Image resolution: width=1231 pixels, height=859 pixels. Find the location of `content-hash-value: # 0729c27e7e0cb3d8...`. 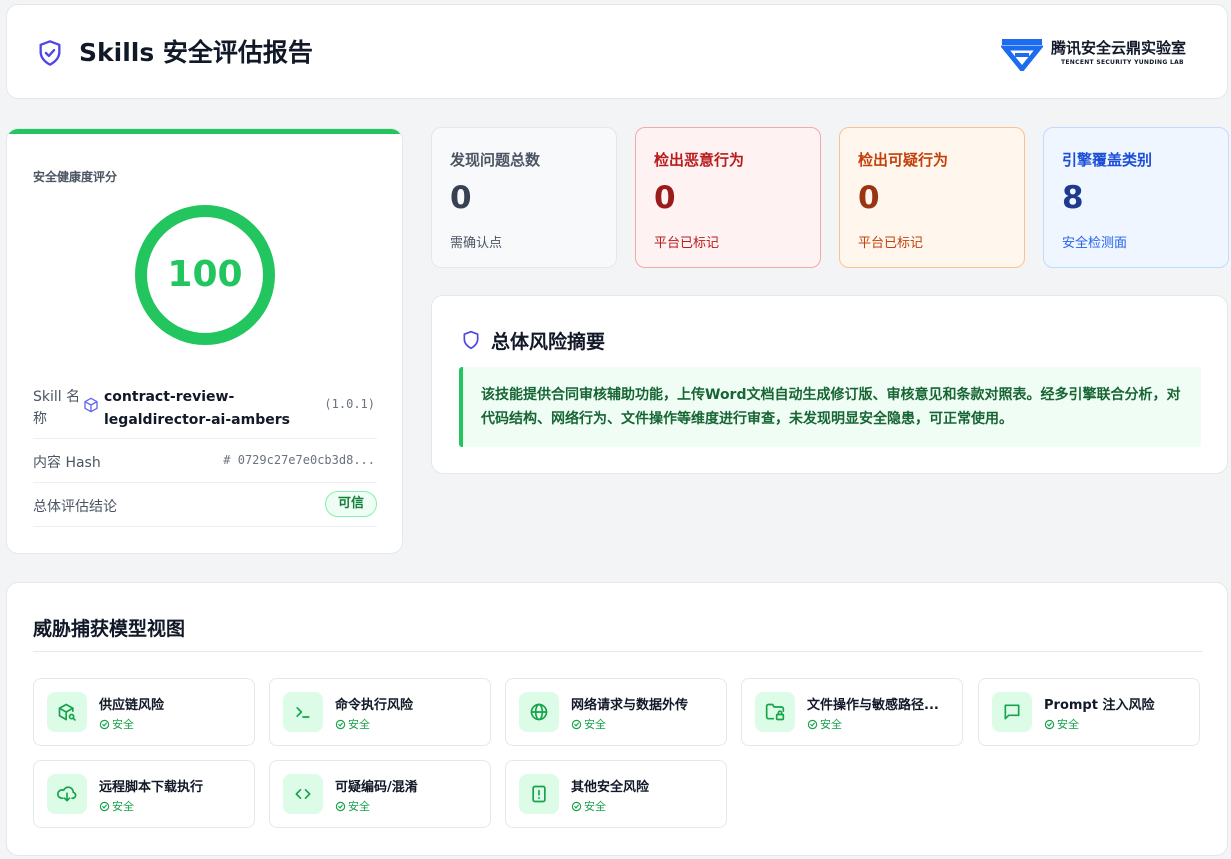

content-hash-value: # 0729c27e7e0cb3d8... is located at coordinates (299, 460).